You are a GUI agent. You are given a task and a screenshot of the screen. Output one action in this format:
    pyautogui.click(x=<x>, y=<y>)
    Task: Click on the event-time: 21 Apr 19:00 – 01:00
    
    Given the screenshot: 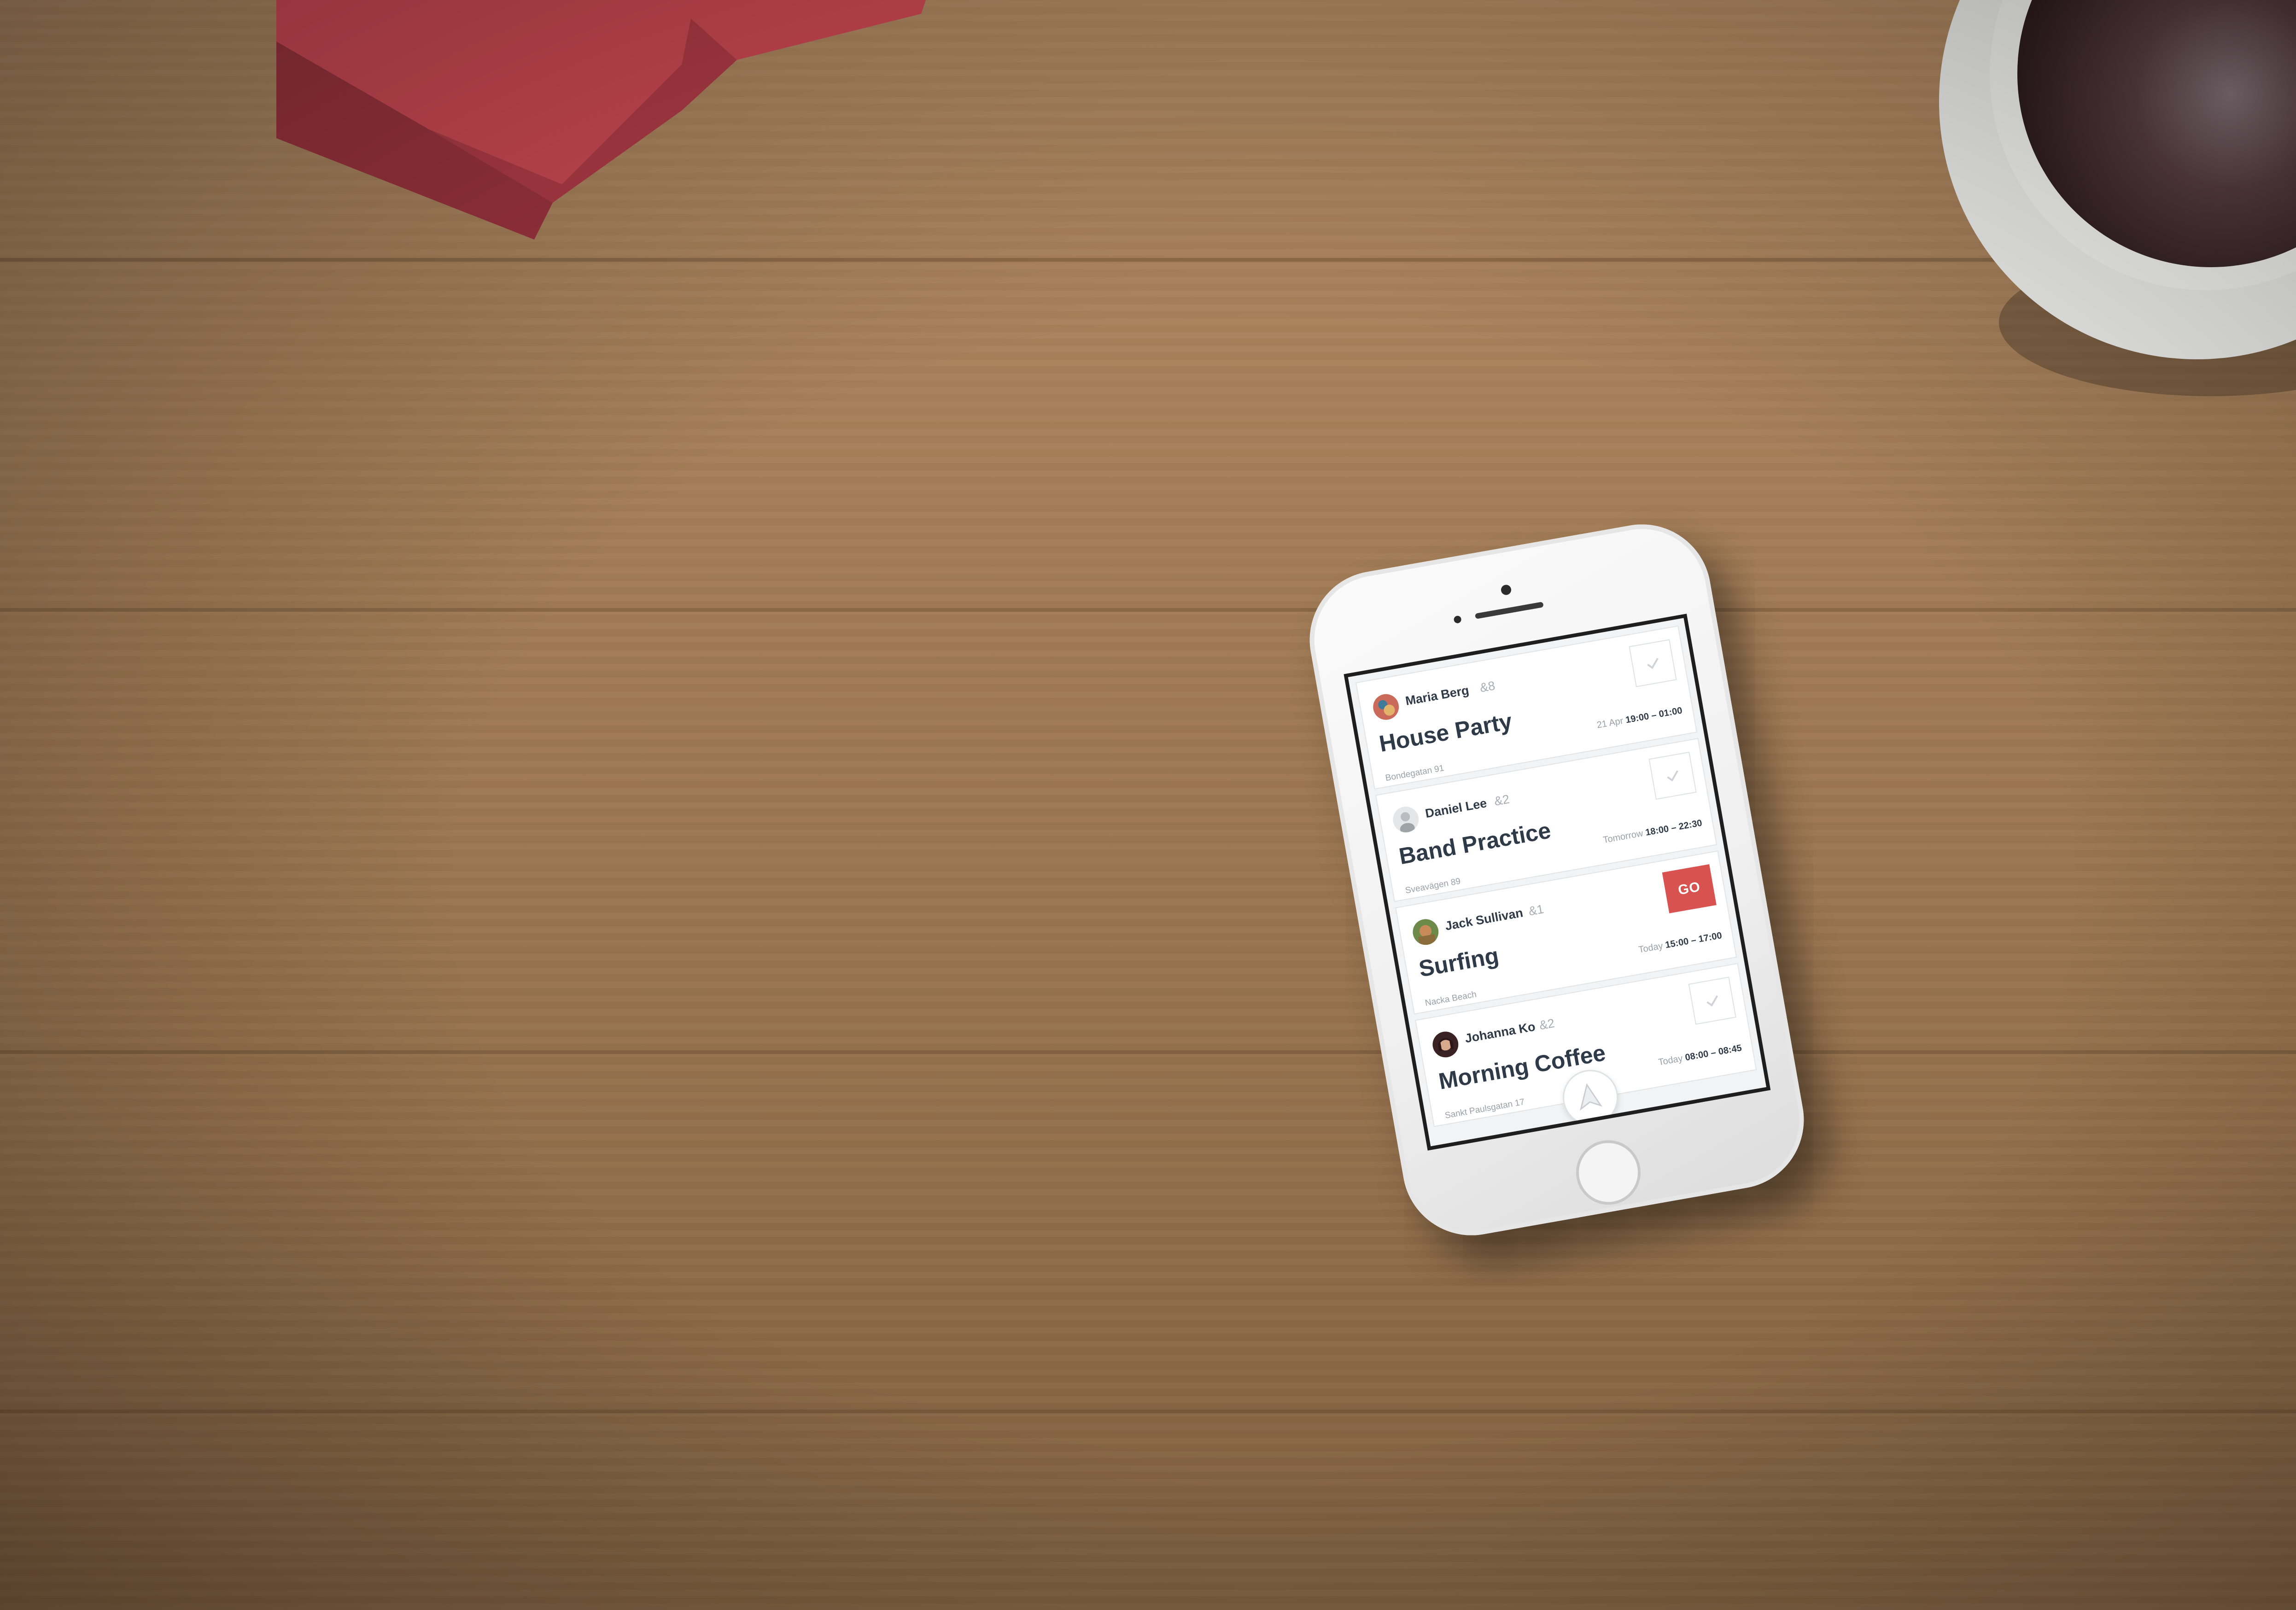 What is the action you would take?
    pyautogui.click(x=1639, y=718)
    